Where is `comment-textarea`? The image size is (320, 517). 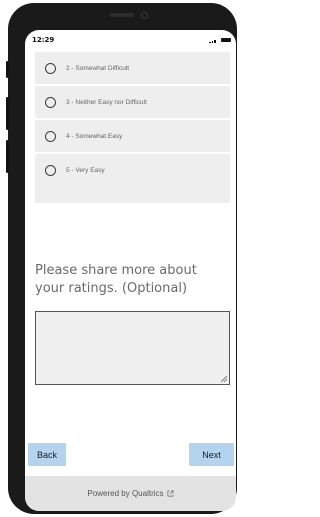
comment-textarea is located at coordinates (132, 348).